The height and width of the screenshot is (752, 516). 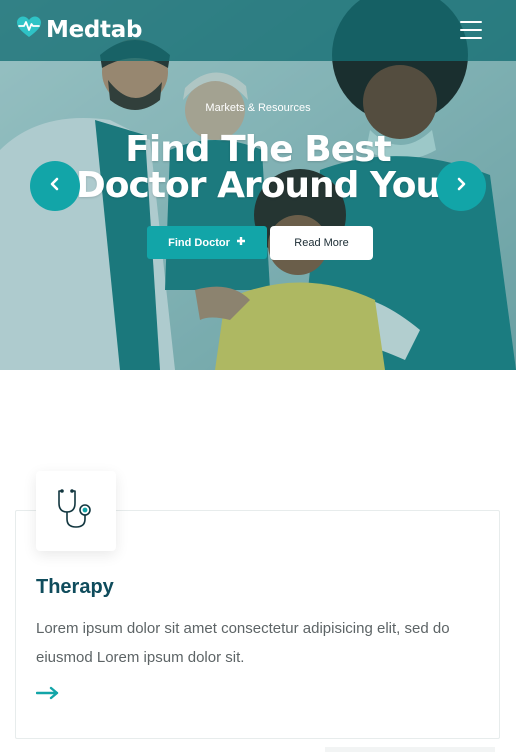 I want to click on slider-prev-button, so click(x=55, y=186).